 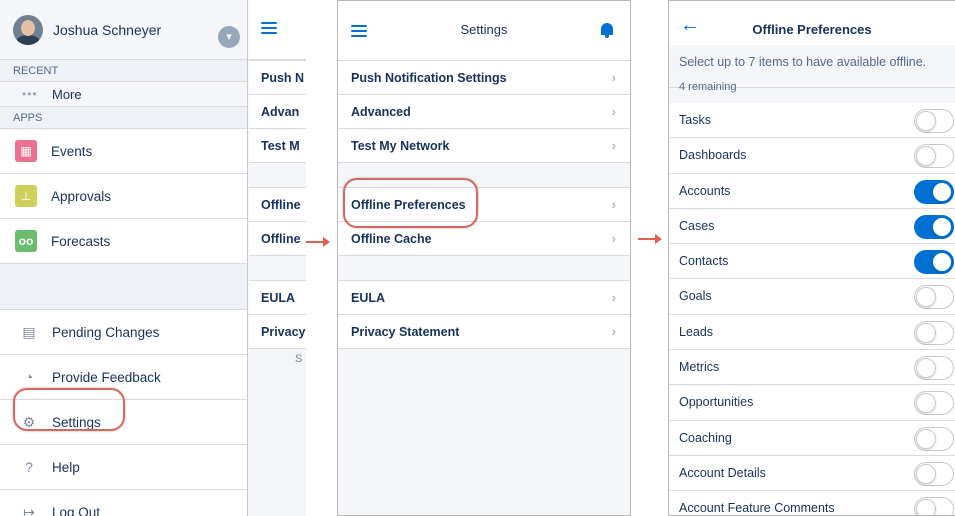 I want to click on bell-icon, so click(x=607, y=30).